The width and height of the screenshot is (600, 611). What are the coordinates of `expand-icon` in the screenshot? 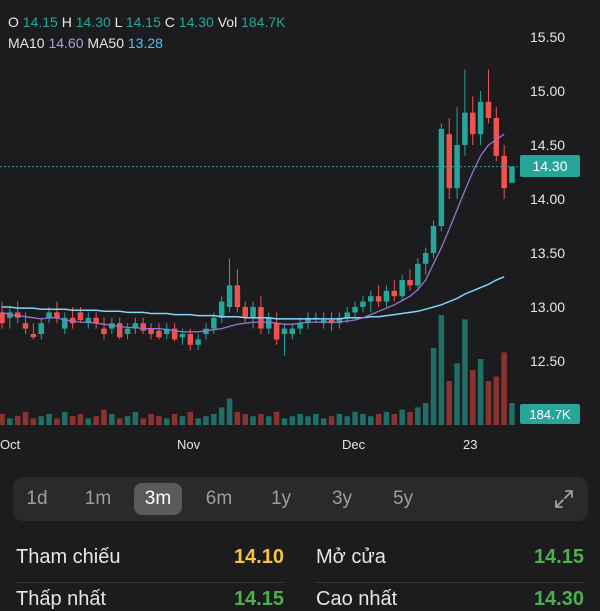 It's located at (564, 499).